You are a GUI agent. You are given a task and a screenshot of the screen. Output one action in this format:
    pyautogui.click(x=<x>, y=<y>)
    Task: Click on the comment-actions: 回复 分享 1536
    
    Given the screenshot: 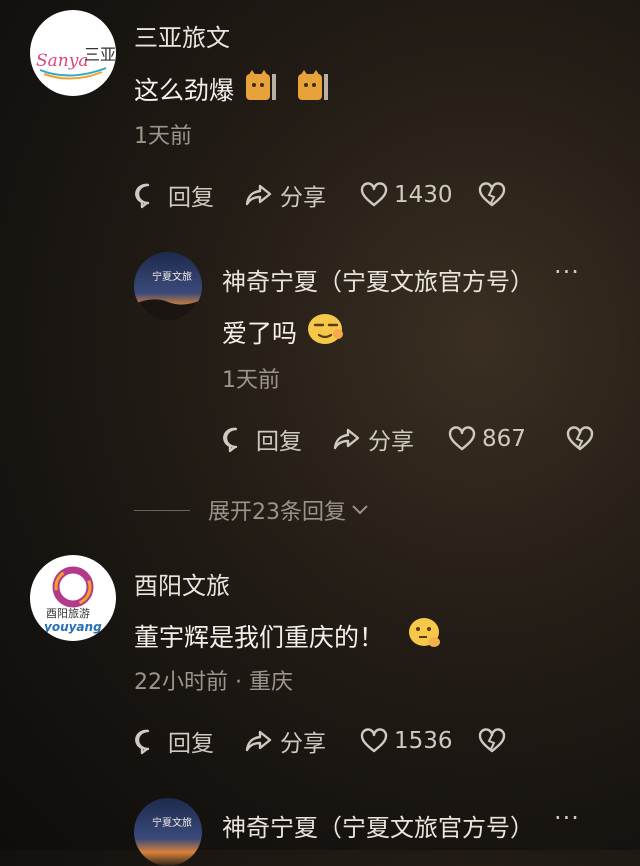 What is the action you would take?
    pyautogui.click(x=320, y=741)
    